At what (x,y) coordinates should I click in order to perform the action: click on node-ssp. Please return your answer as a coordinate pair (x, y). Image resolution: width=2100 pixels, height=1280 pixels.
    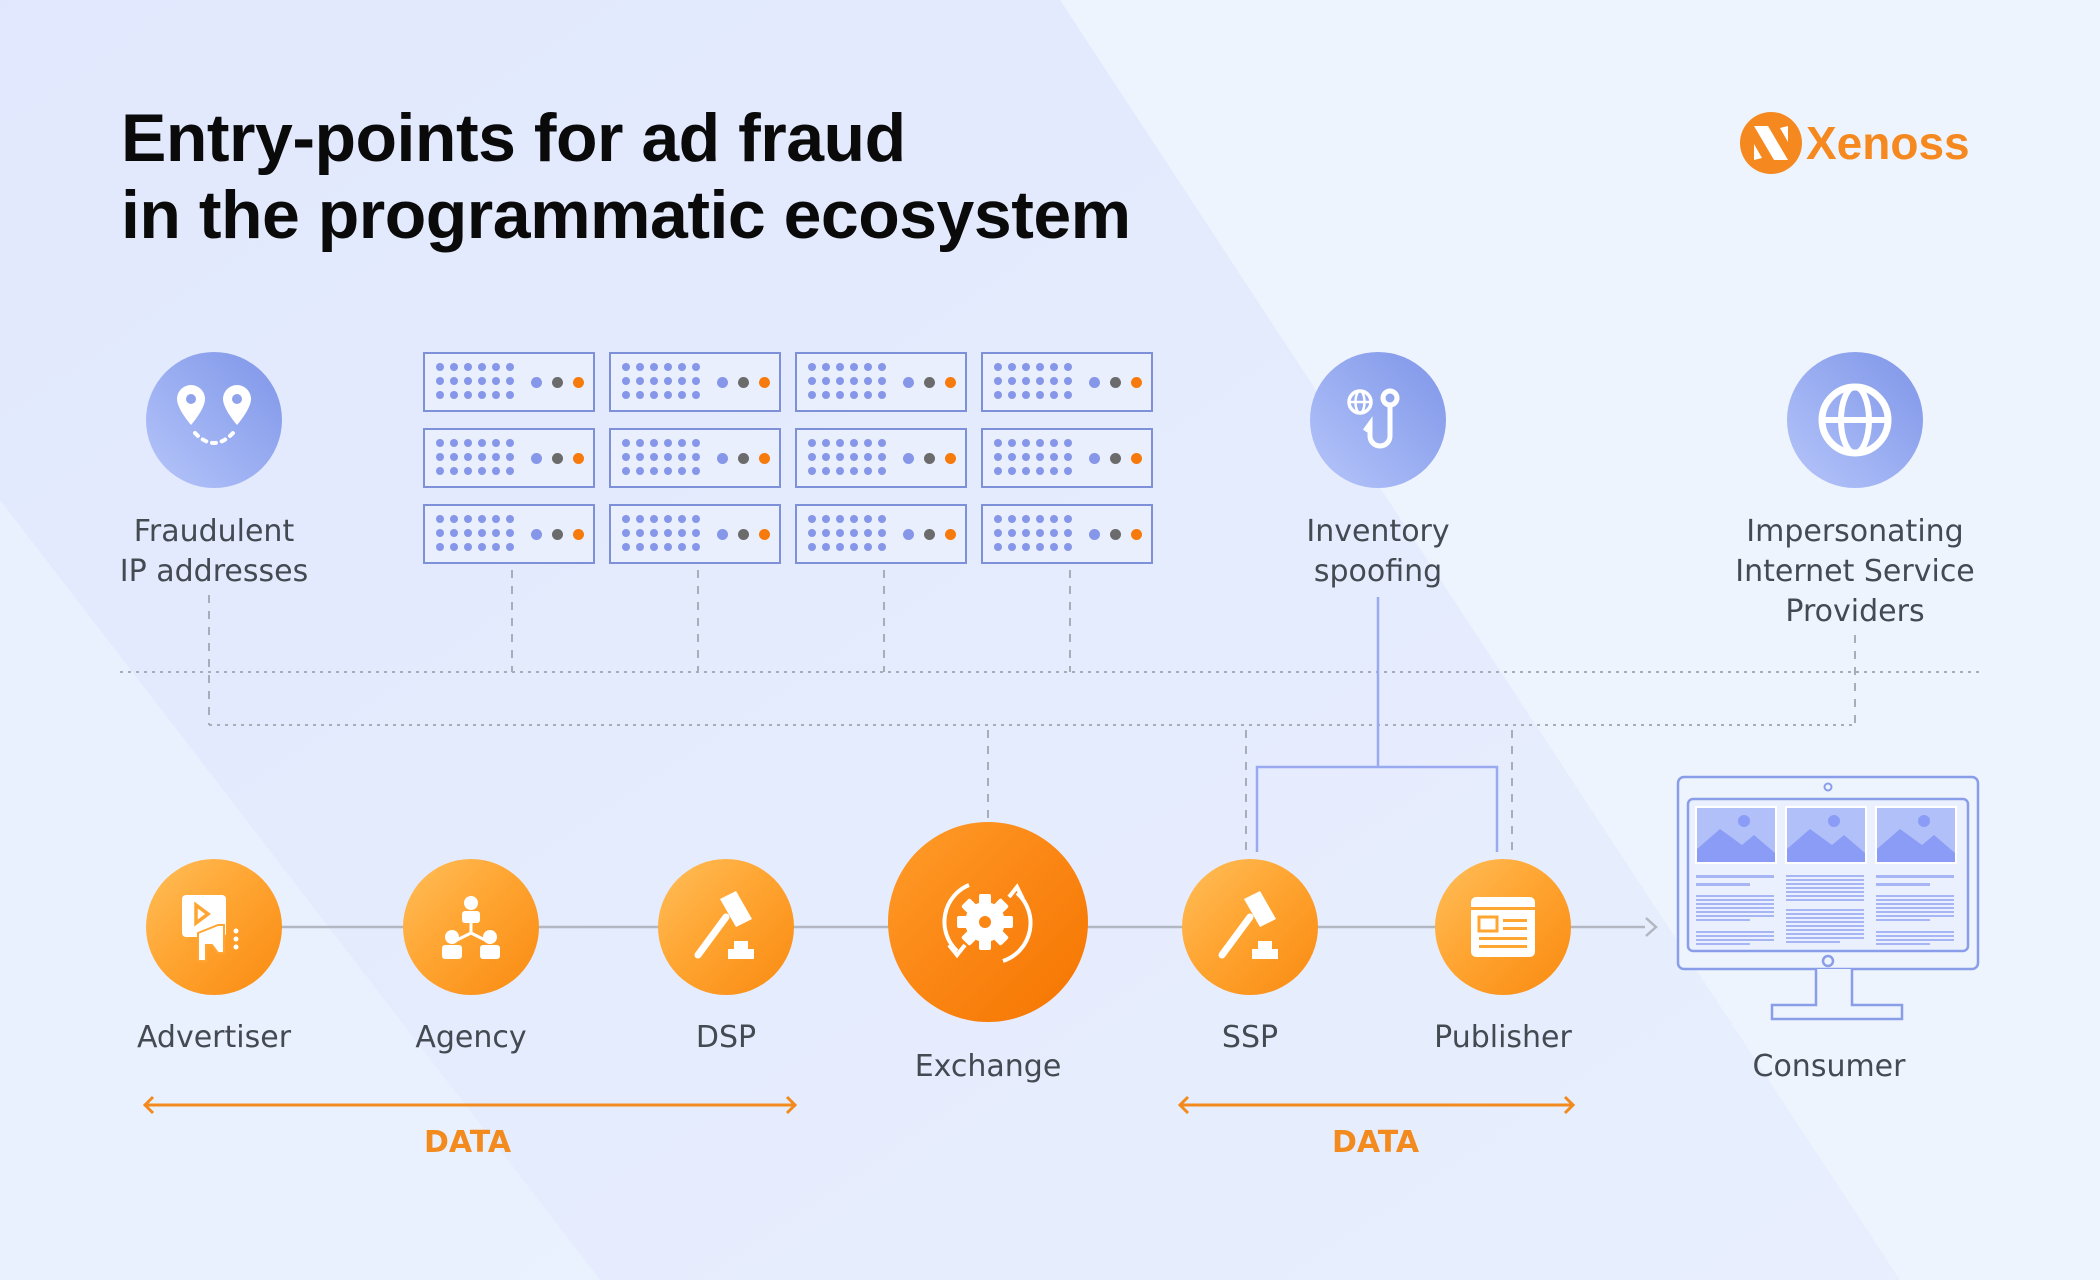
    Looking at the image, I should click on (1250, 927).